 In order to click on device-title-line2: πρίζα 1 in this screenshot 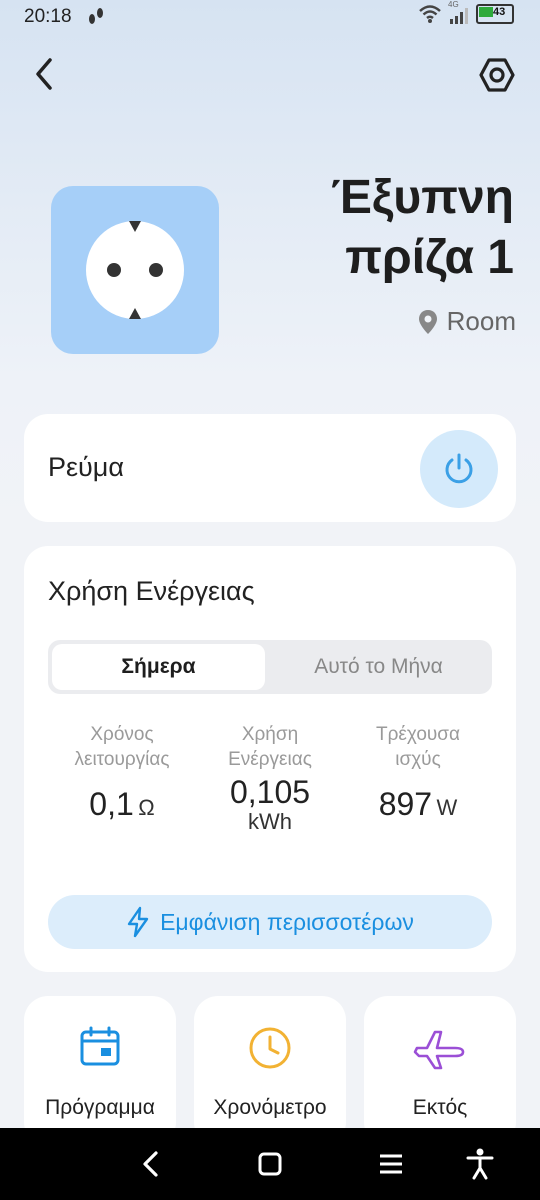, I will do `click(429, 257)`.